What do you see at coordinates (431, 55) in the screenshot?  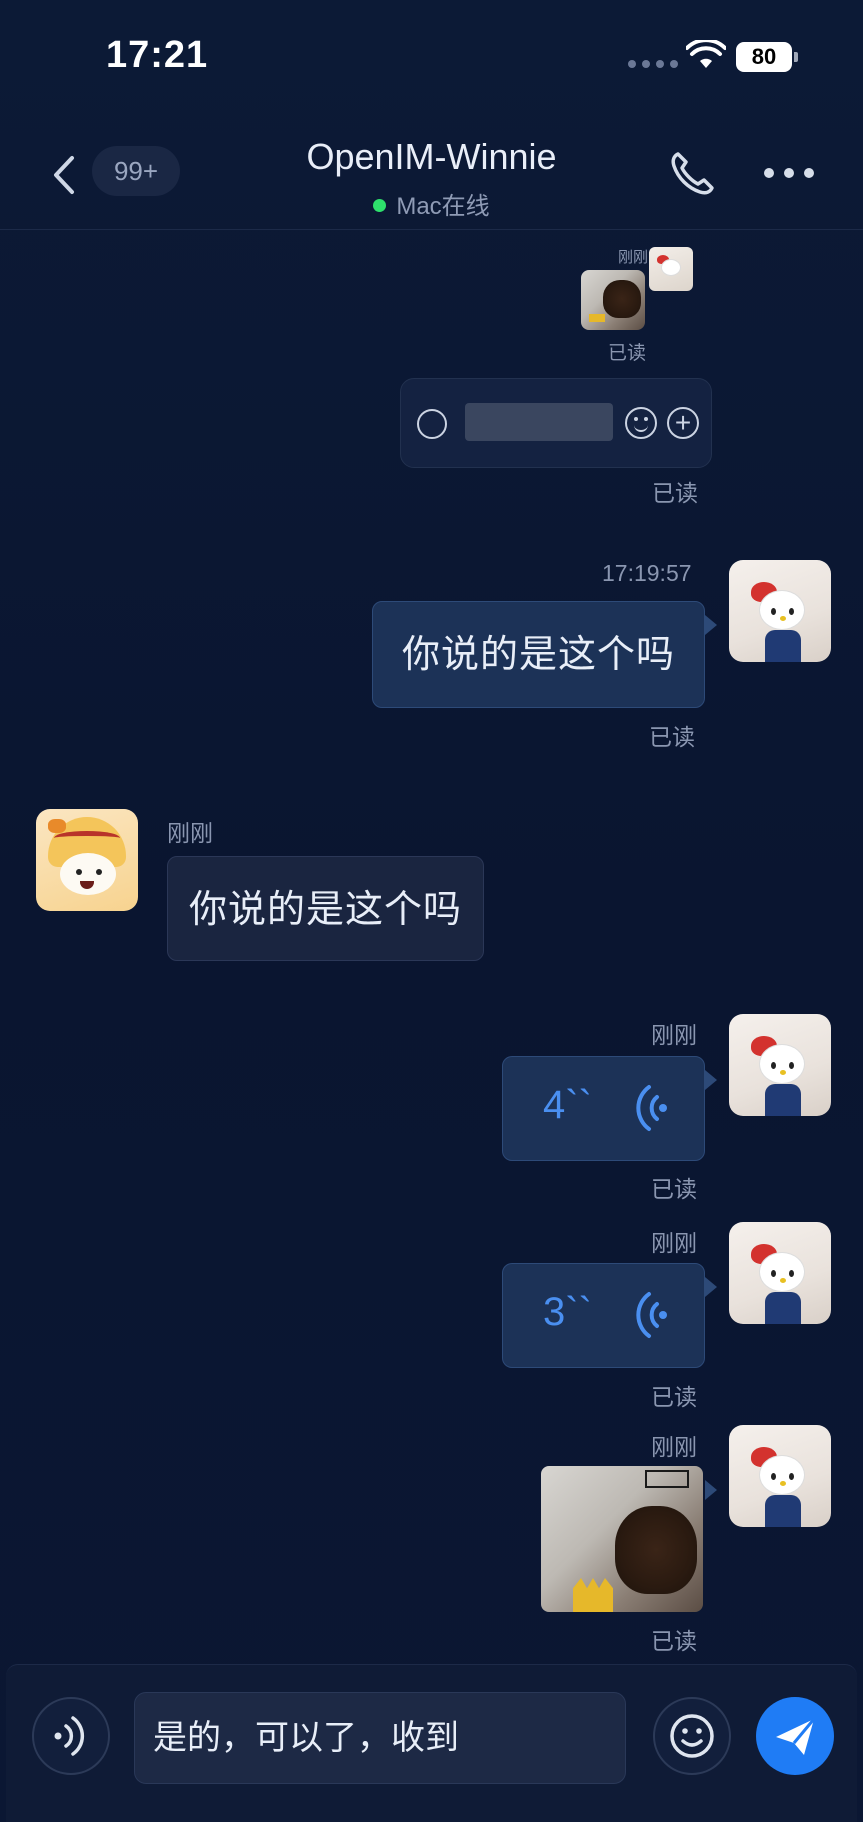 I see `status-bar: 17:21 80` at bounding box center [431, 55].